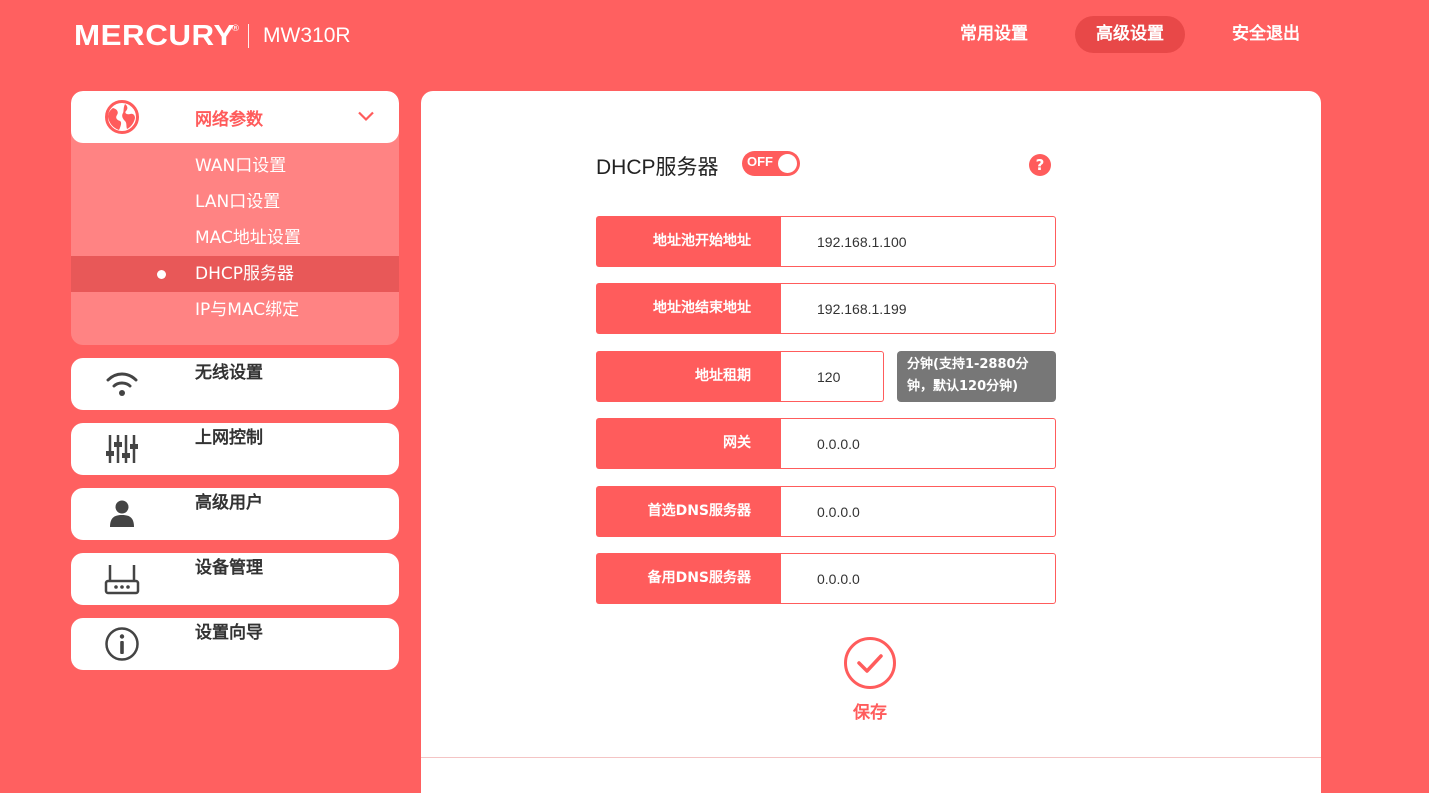  I want to click on save-button, so click(870, 663).